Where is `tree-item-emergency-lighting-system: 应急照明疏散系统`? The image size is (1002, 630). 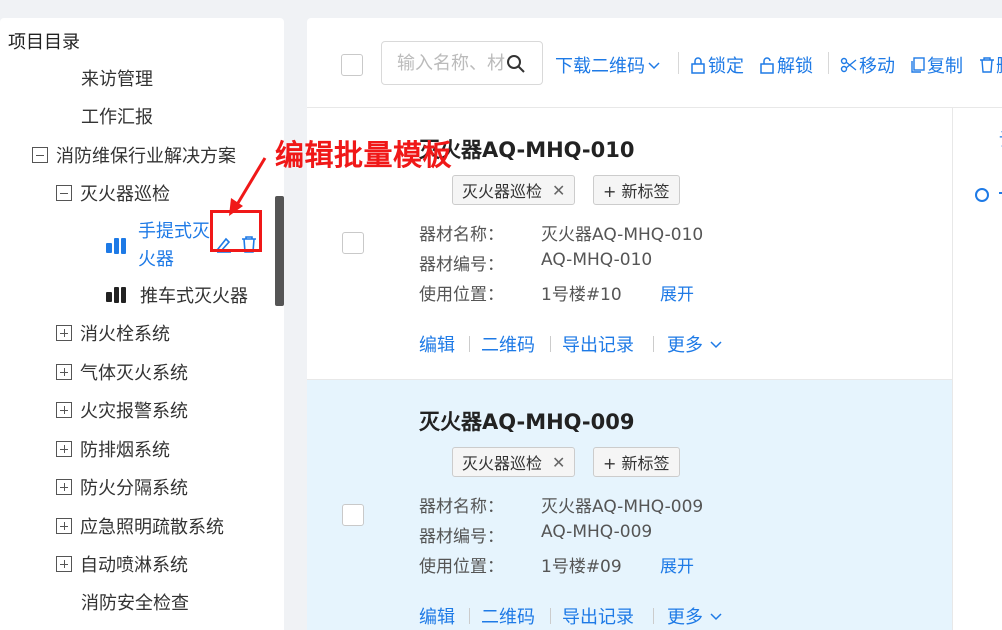 tree-item-emergency-lighting-system: 应急照明疏散系统 is located at coordinates (140, 526).